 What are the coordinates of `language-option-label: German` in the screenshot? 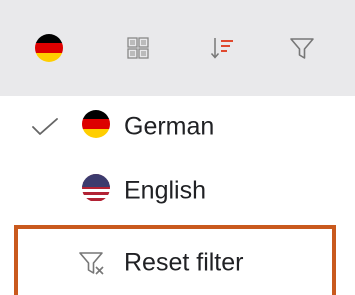 It's located at (169, 126).